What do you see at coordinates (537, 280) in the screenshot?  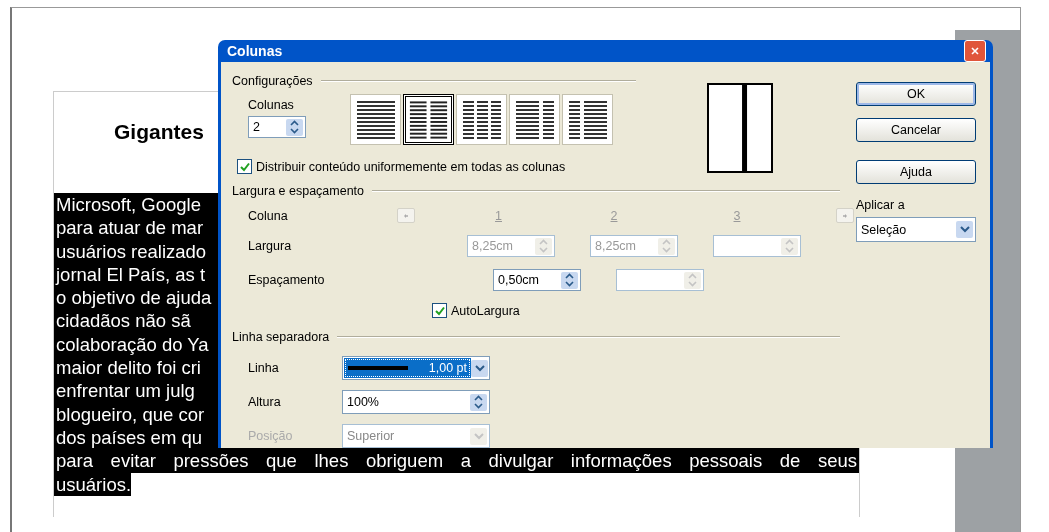 I see `spacing-spinner: 0,50cm` at bounding box center [537, 280].